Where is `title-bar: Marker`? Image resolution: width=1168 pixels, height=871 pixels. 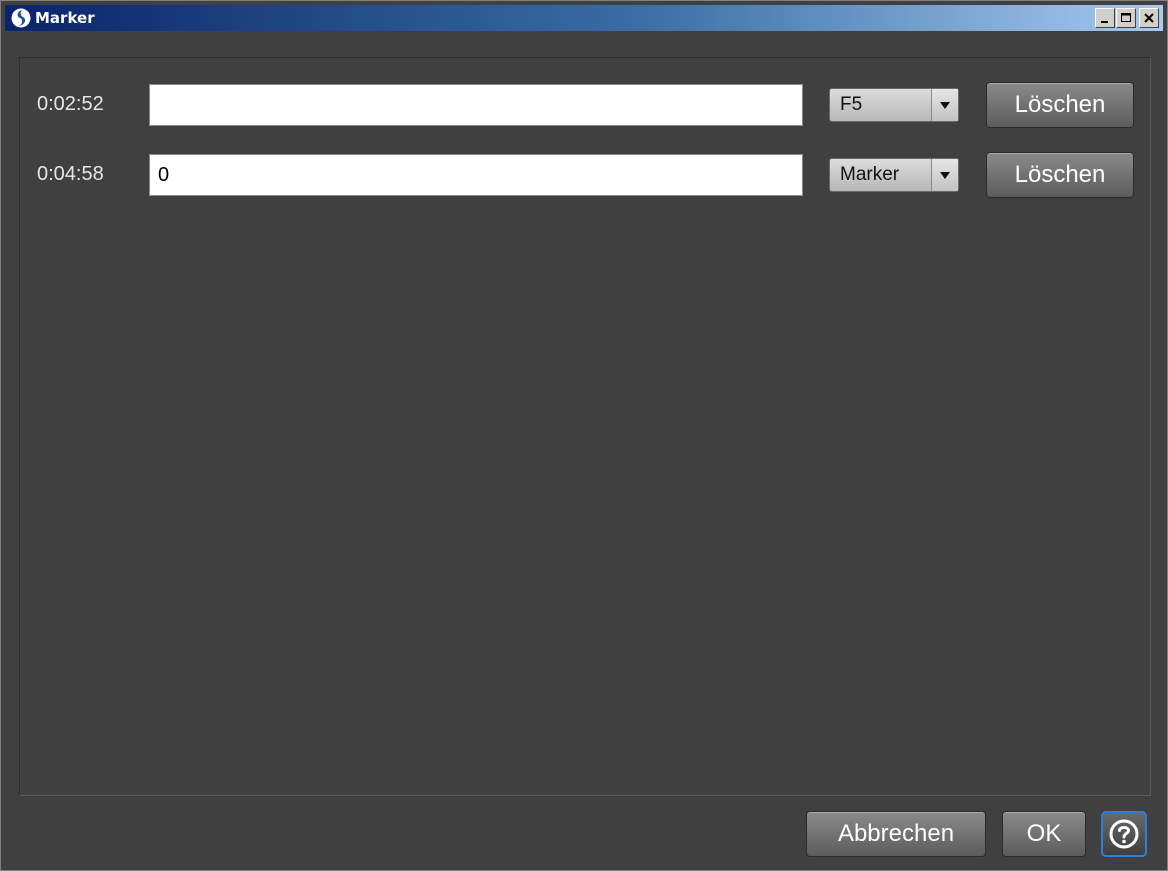
title-bar: Marker is located at coordinates (584, 18).